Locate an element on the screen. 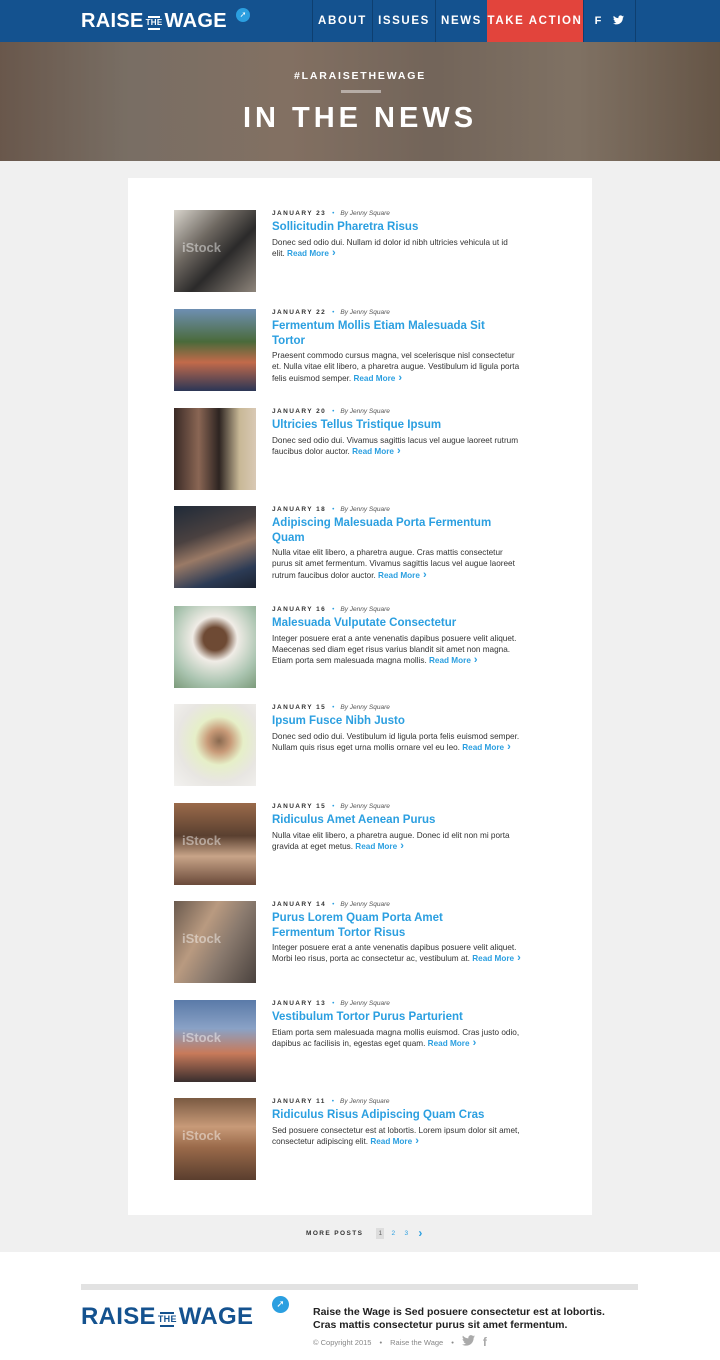 The width and height of the screenshot is (720, 1360). post-title: Ipsum Fusce Nibh Justo is located at coordinates (397, 721).